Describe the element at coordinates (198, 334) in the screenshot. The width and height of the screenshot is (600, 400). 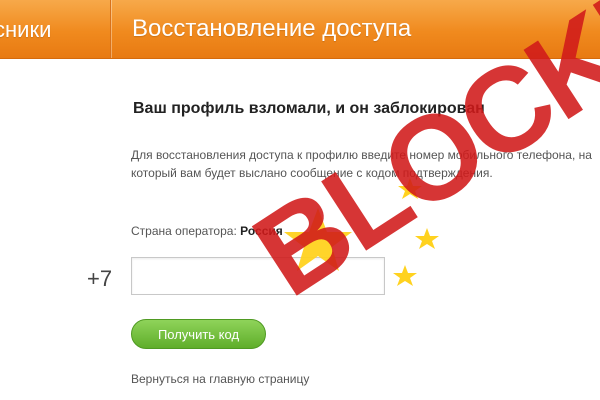
I see `get-code-button: Получить код` at that location.